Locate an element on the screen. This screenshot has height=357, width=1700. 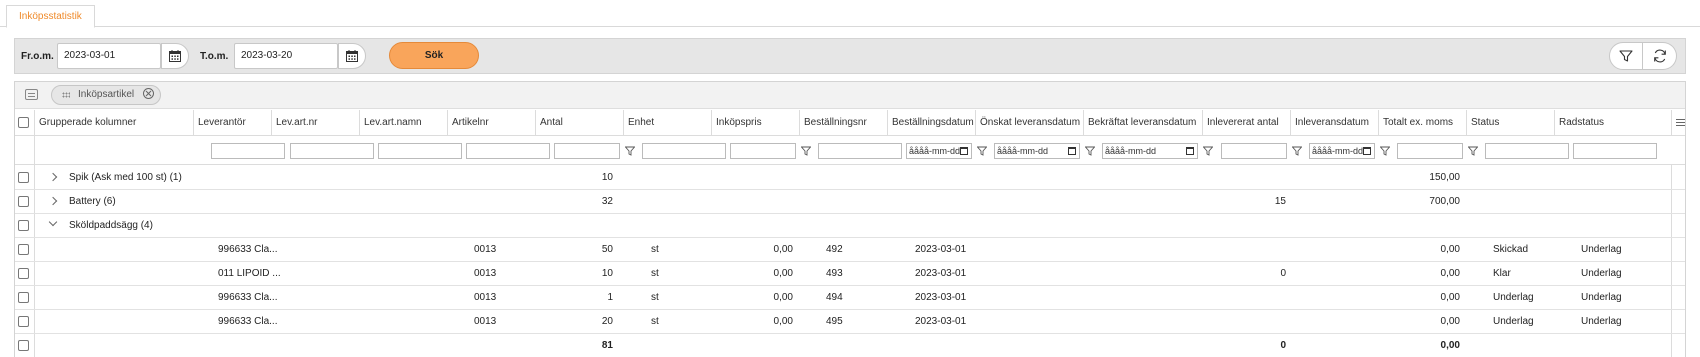
group-row: Spik (Ask med 100 st) (1) 10 150,00 is located at coordinates (850, 178).